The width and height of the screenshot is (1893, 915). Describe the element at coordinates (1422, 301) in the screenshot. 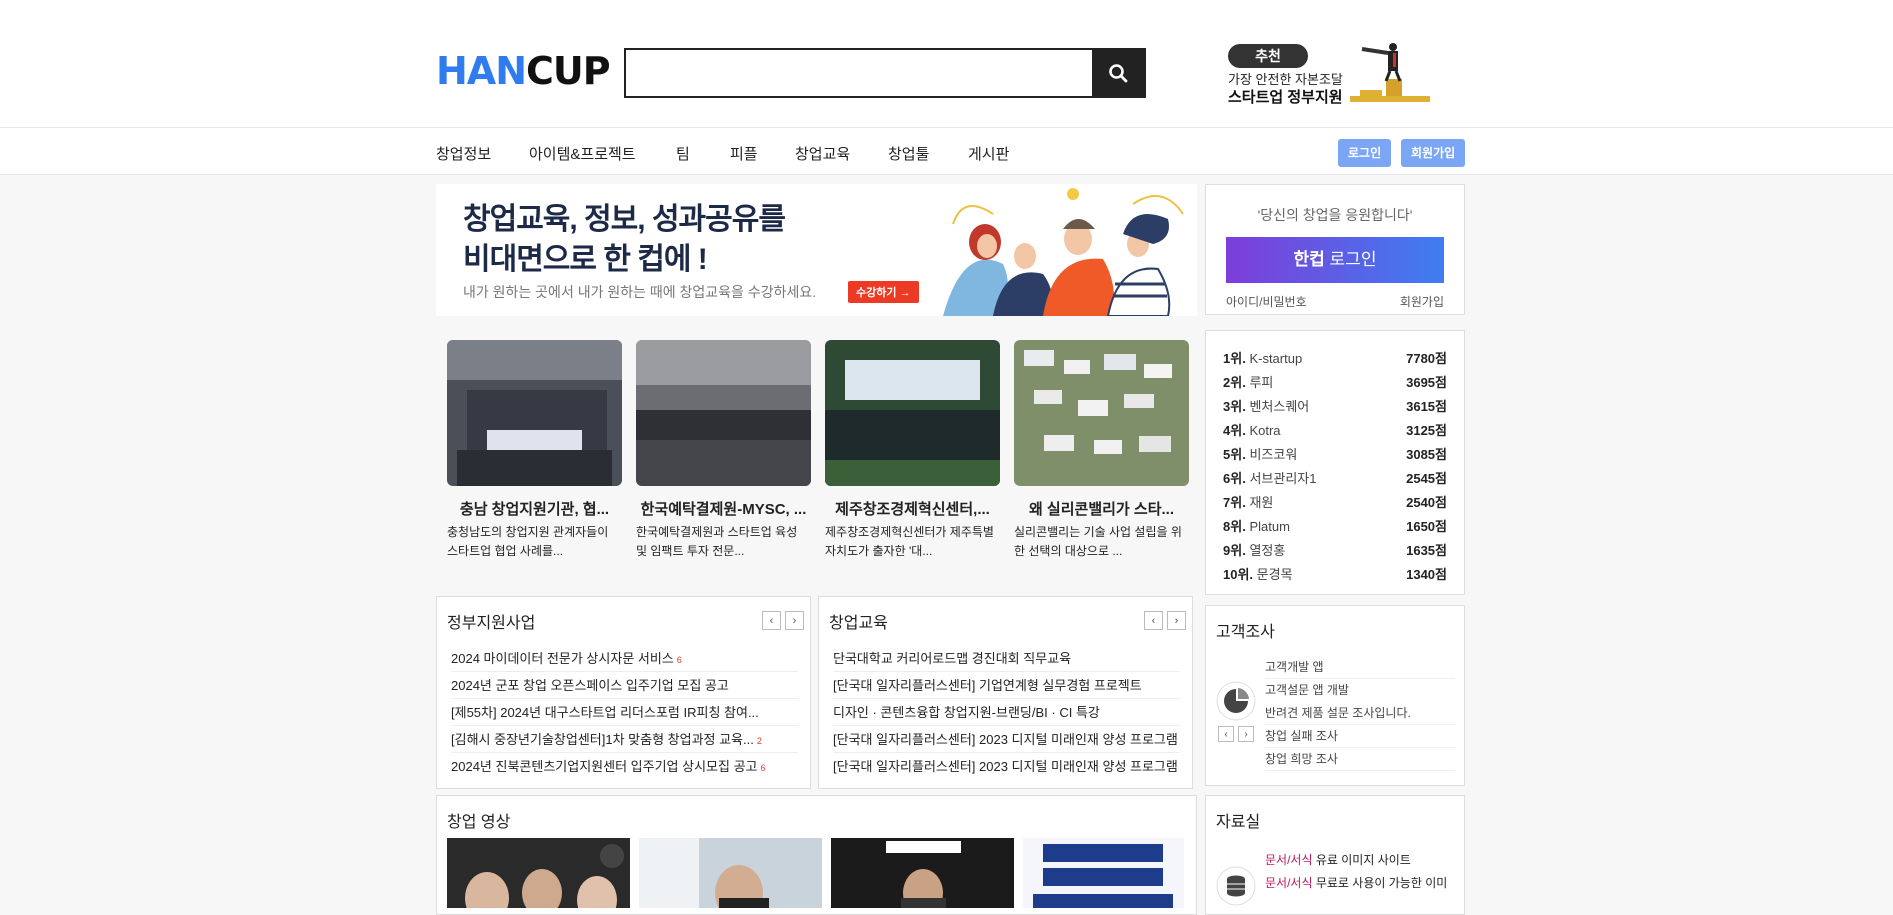

I see `signup-link: 회원가입` at that location.